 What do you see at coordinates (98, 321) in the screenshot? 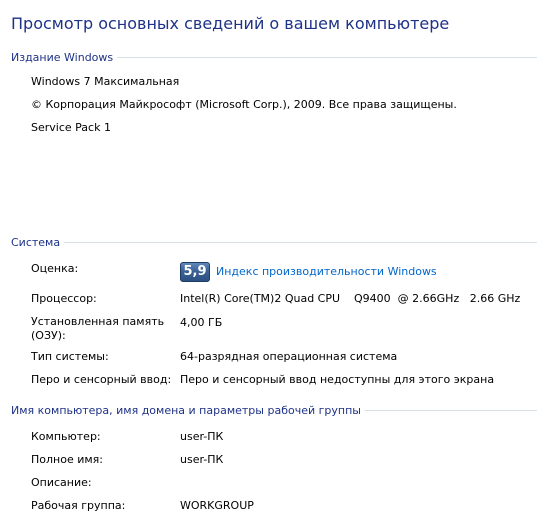
I see `memory-label-line1: Установленная память` at bounding box center [98, 321].